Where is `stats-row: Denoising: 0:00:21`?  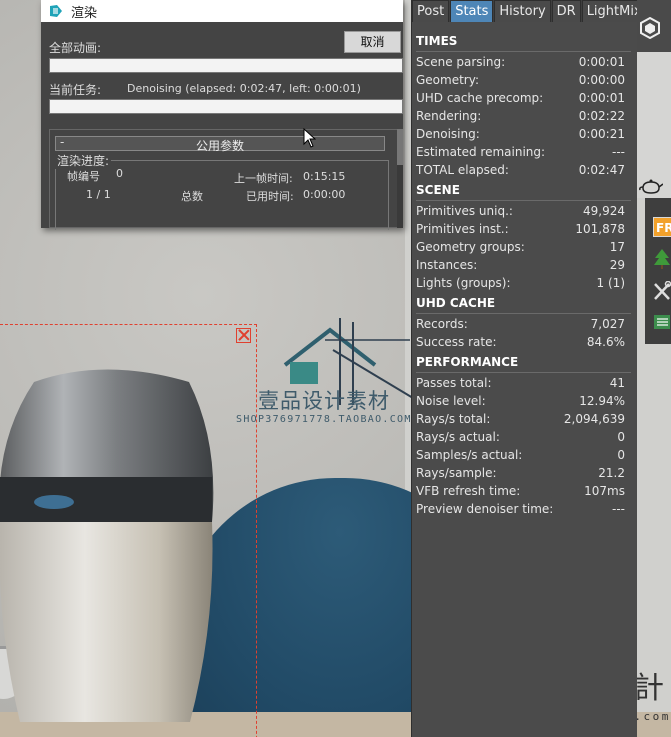
stats-row: Denoising: 0:00:21 is located at coordinates (524, 134).